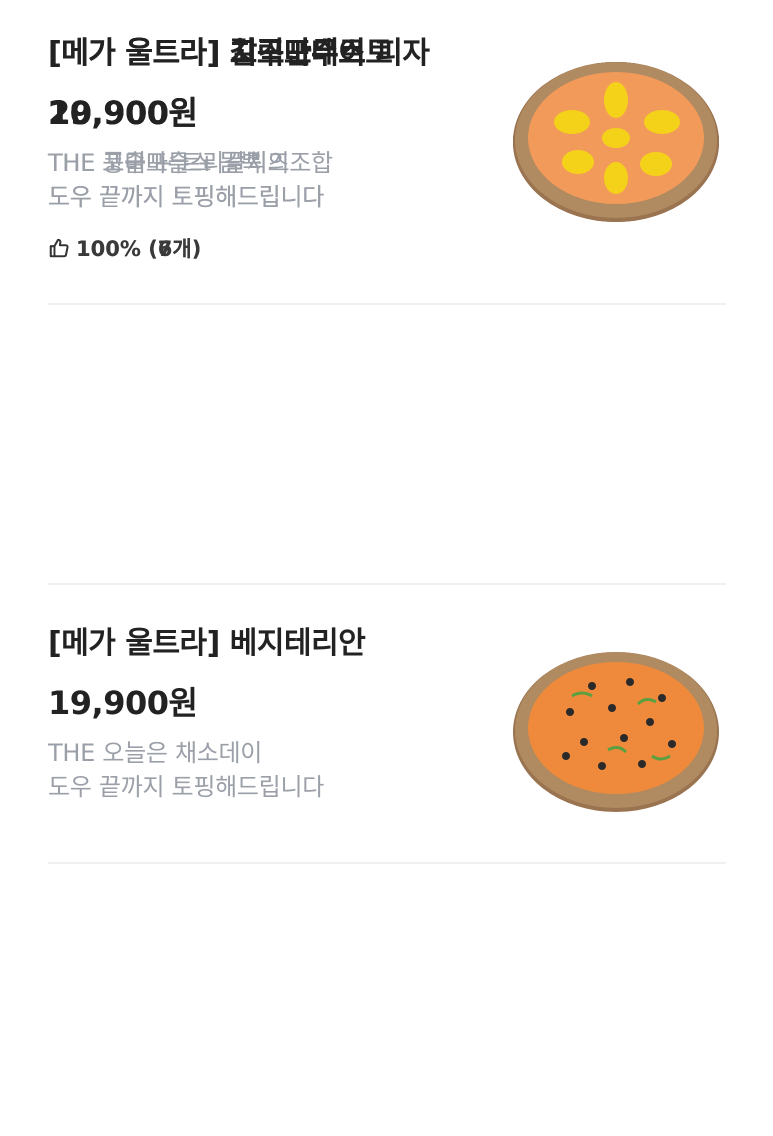 This screenshot has width=773, height=1136. I want to click on menu-item-price: 20,900원, so click(123, 113).